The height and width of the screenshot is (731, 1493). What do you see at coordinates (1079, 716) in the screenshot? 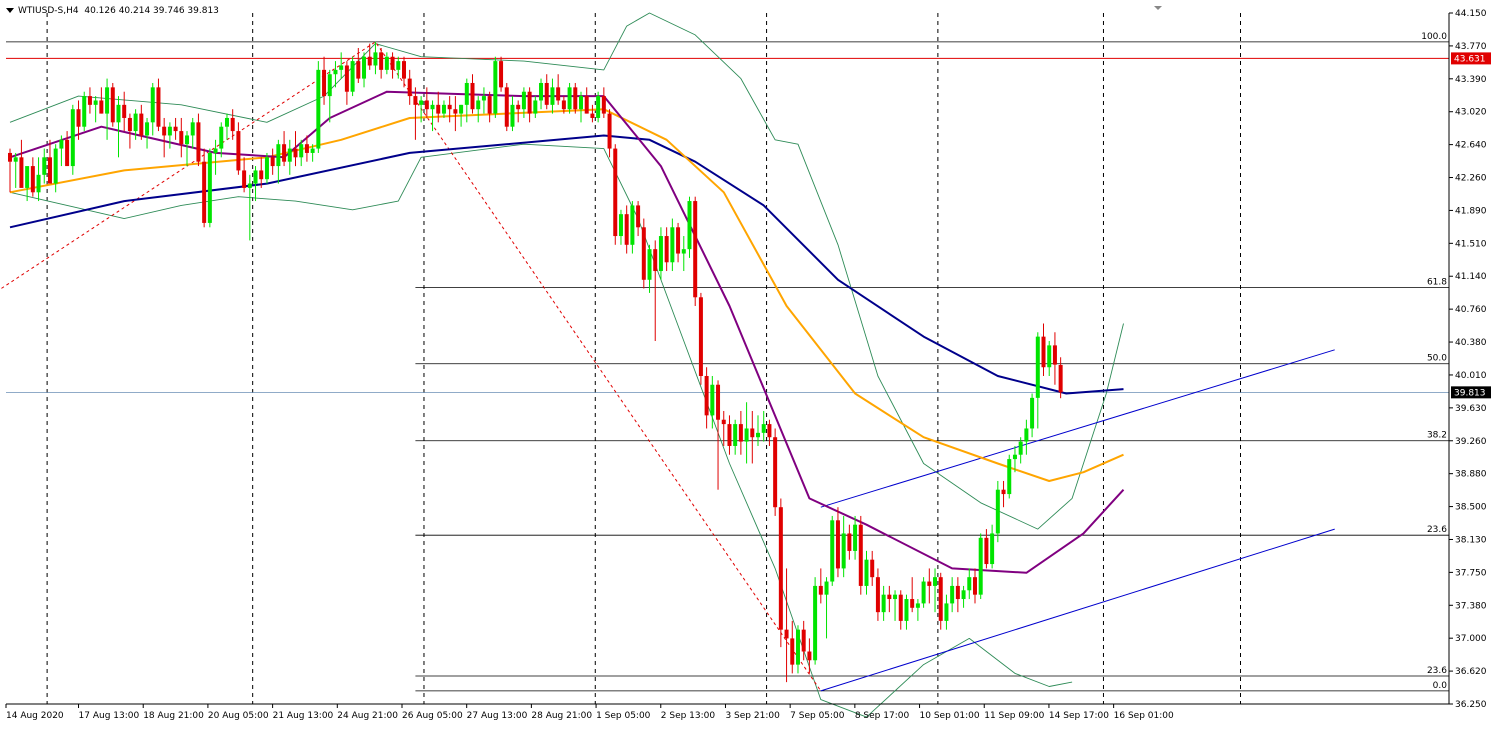
I see `x-tick-label: 14 Sep 17:00` at bounding box center [1079, 716].